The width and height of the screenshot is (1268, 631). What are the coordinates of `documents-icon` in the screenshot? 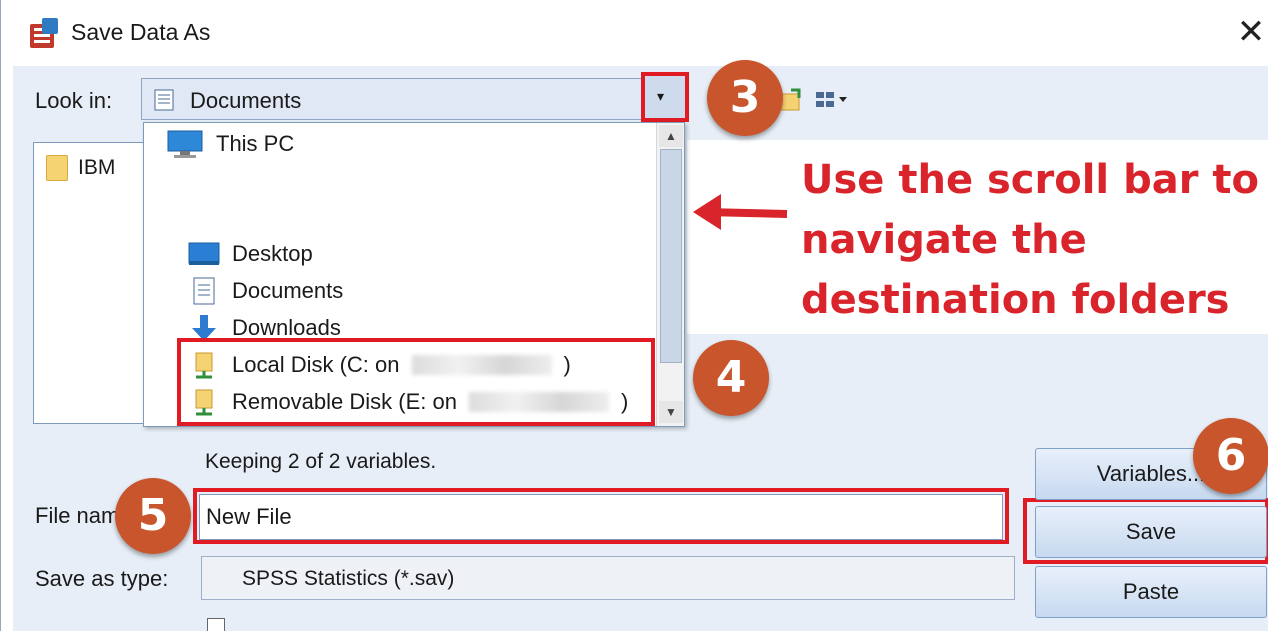 It's located at (204, 291).